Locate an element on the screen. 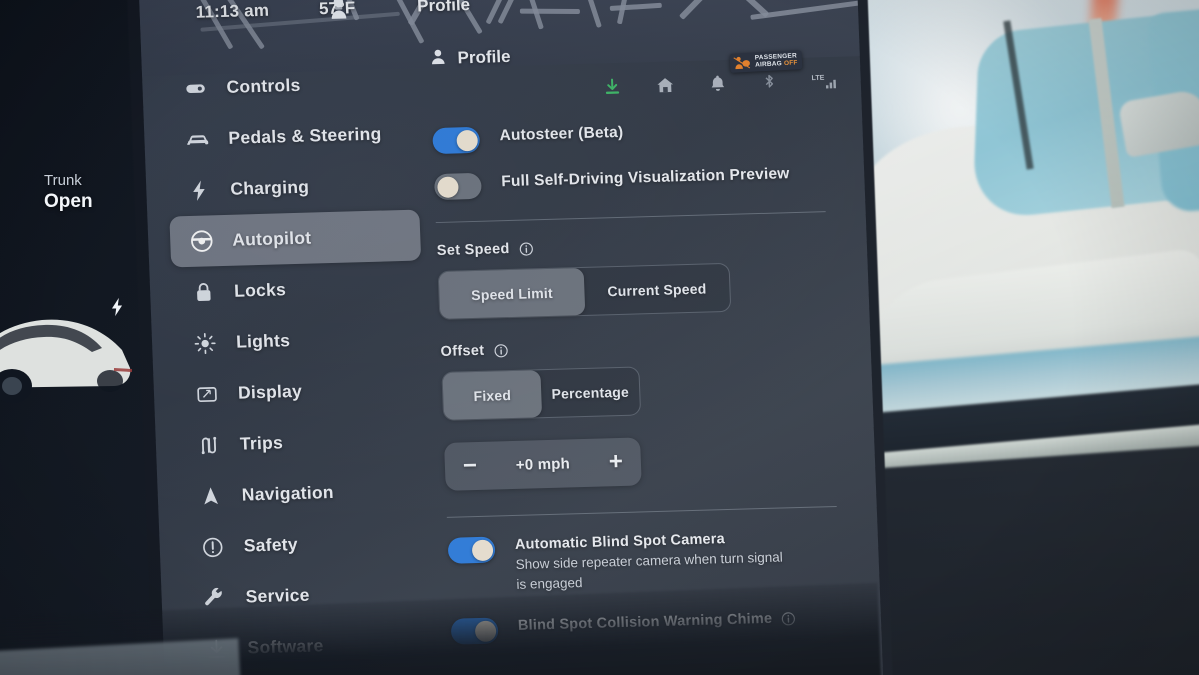  lte-signal-icon: LTE is located at coordinates (826, 80).